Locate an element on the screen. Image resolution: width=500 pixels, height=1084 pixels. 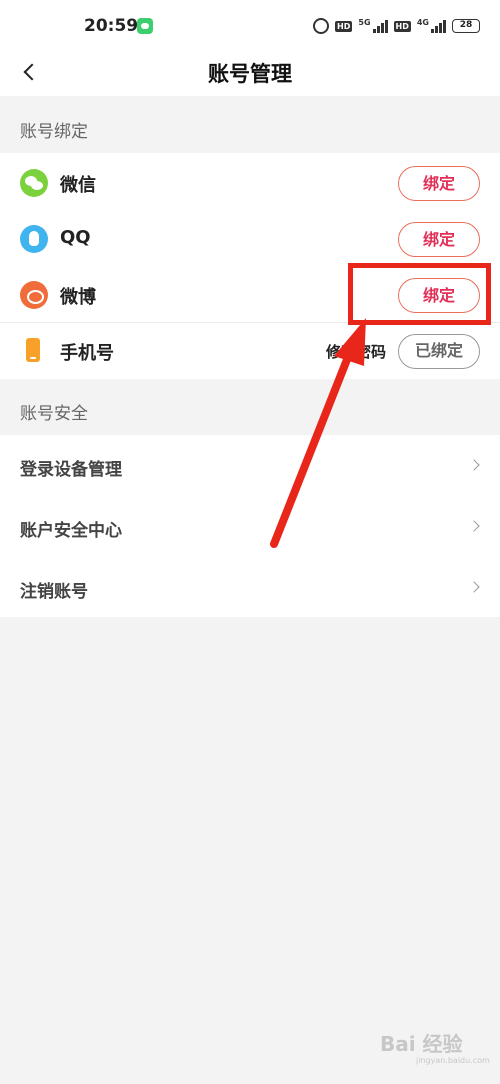
binding-row-weibo: 微博 绑定 is located at coordinates (250, 295).